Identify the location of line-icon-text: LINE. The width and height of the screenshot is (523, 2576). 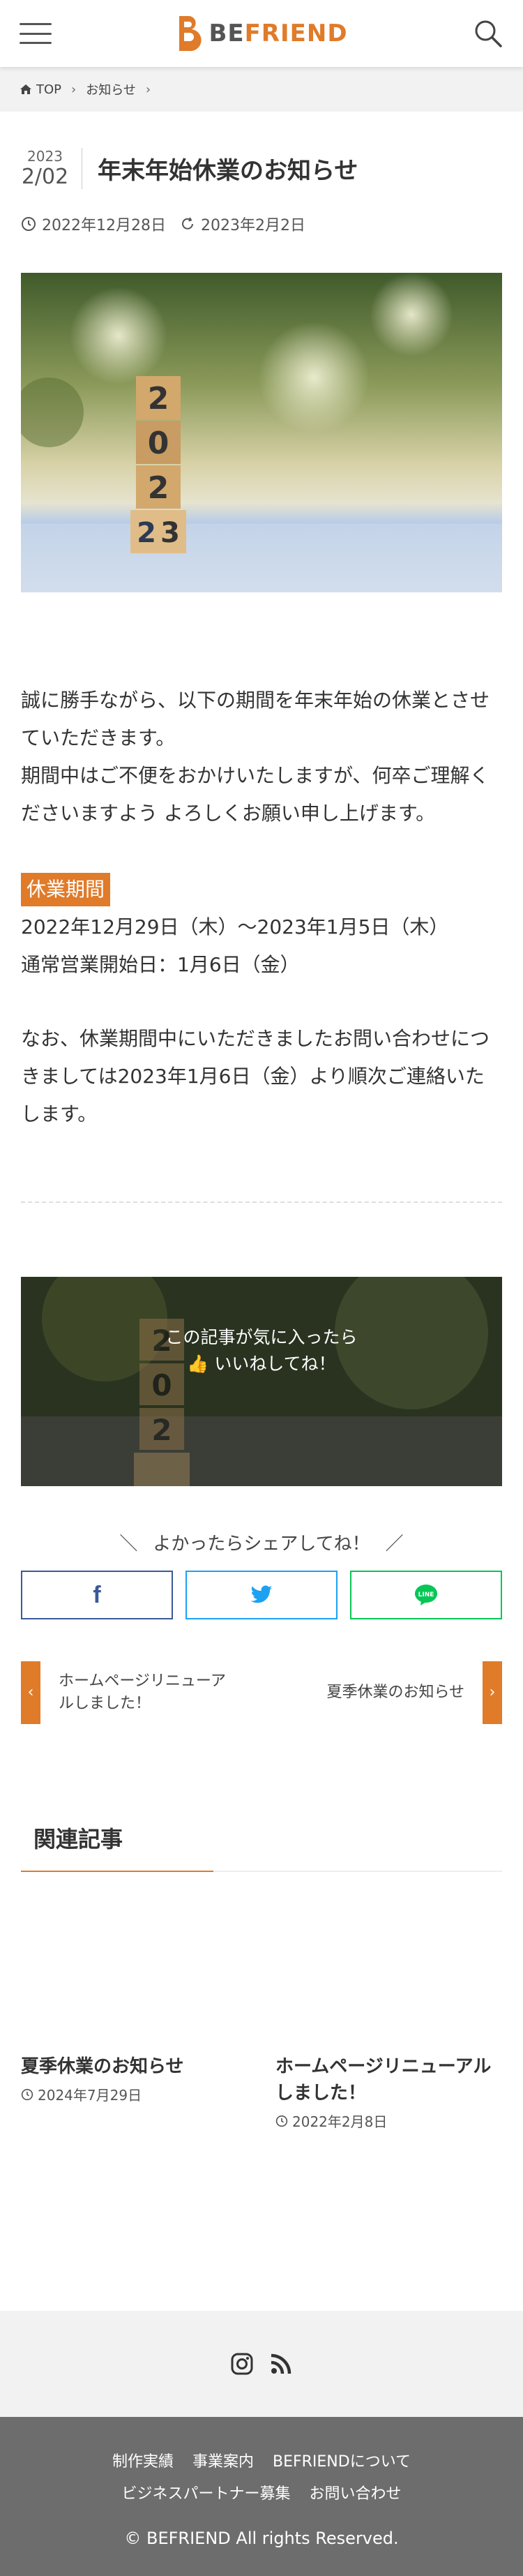
(426, 1595).